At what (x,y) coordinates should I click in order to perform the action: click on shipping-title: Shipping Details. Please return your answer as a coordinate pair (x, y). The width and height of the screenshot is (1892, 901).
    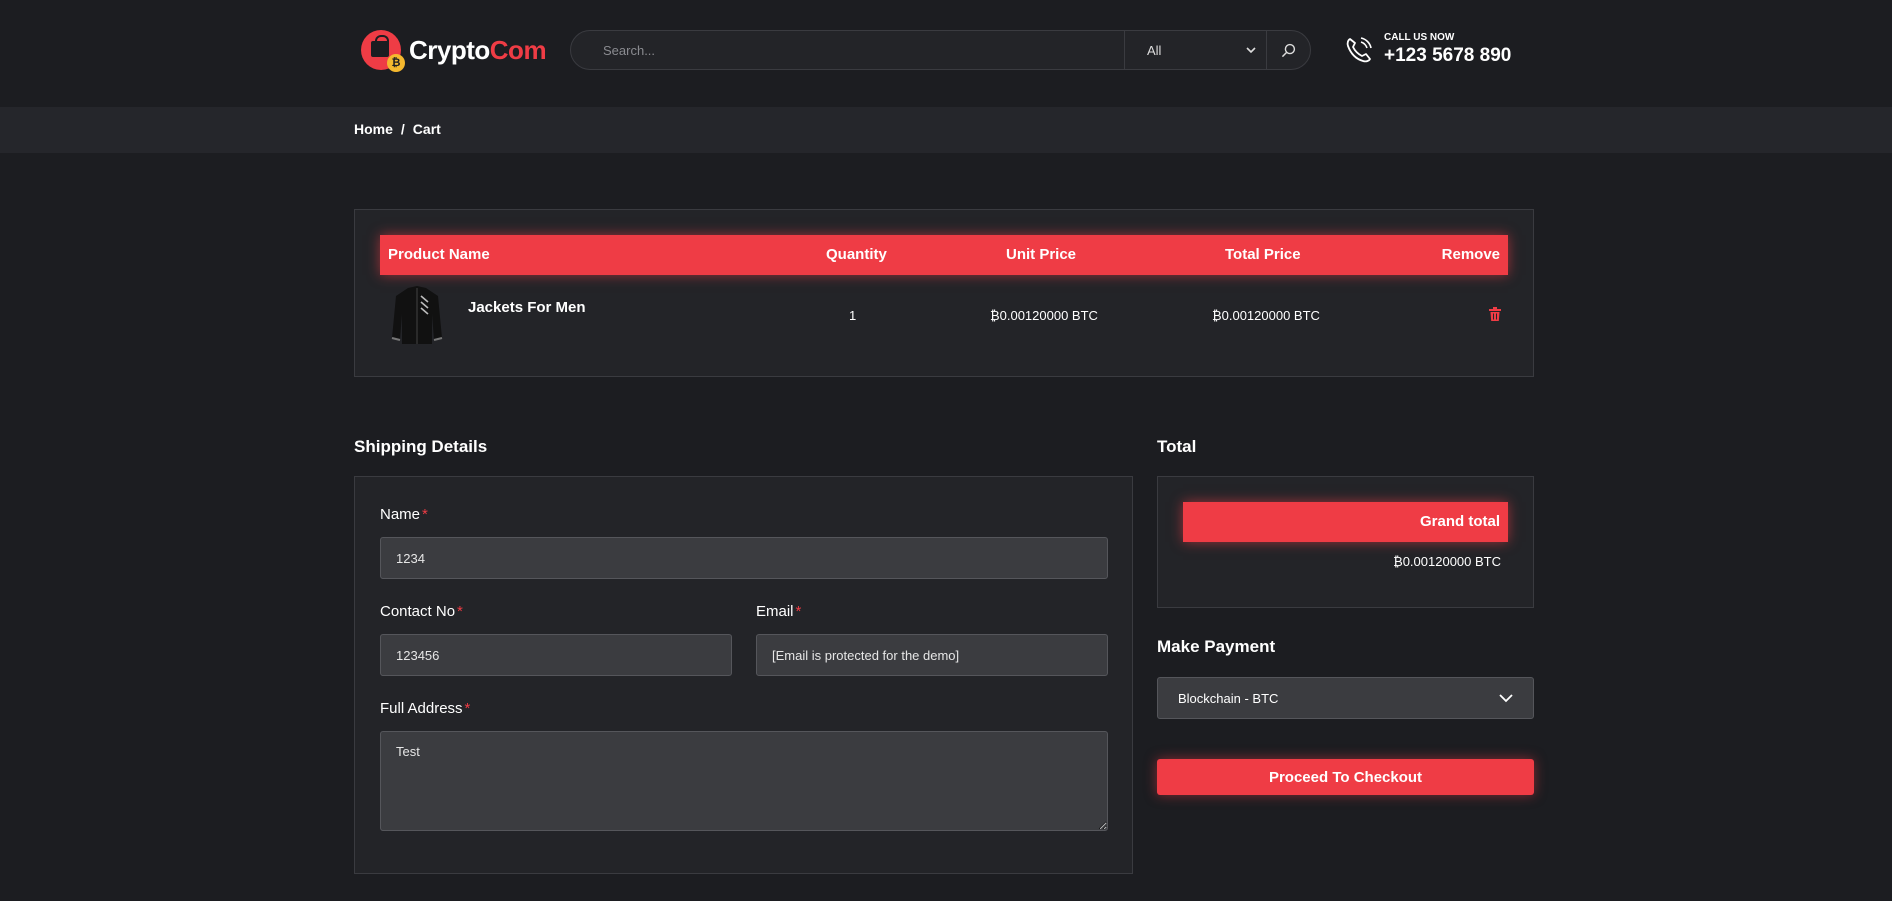
    Looking at the image, I should click on (421, 446).